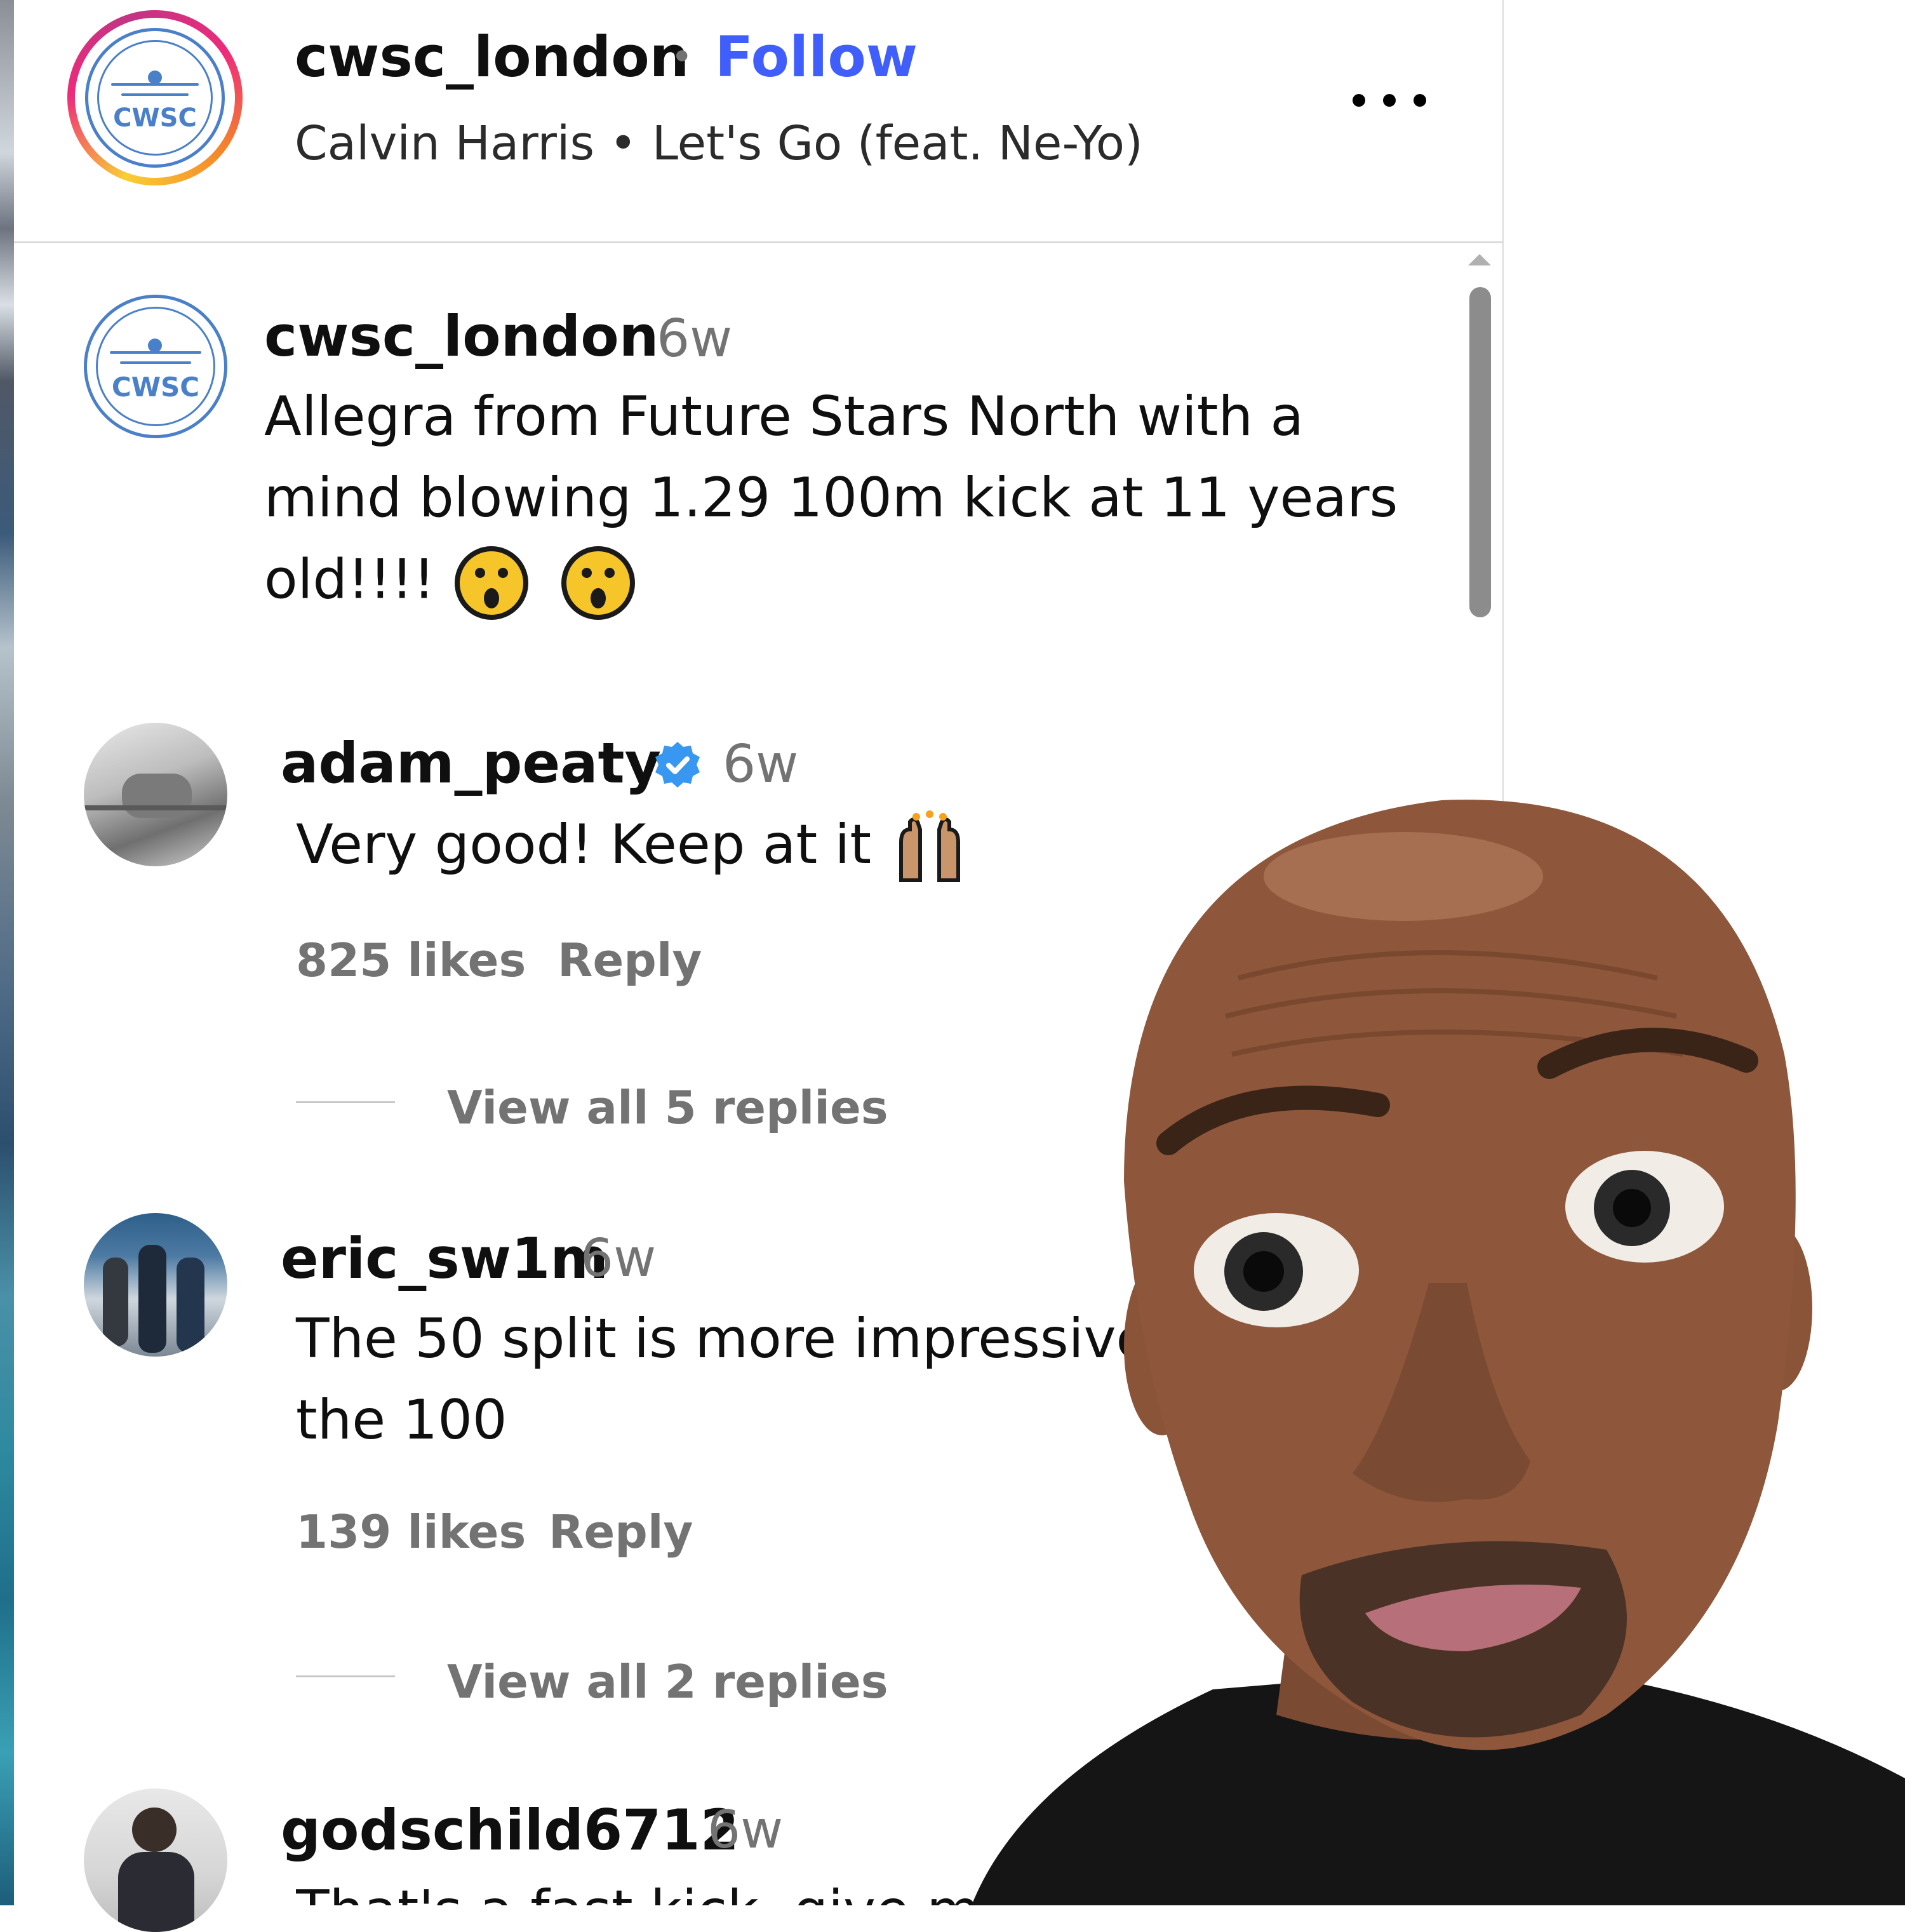  Describe the element at coordinates (677, 1887) in the screenshot. I see `comment-text: That's a fast kick, give me` at that location.